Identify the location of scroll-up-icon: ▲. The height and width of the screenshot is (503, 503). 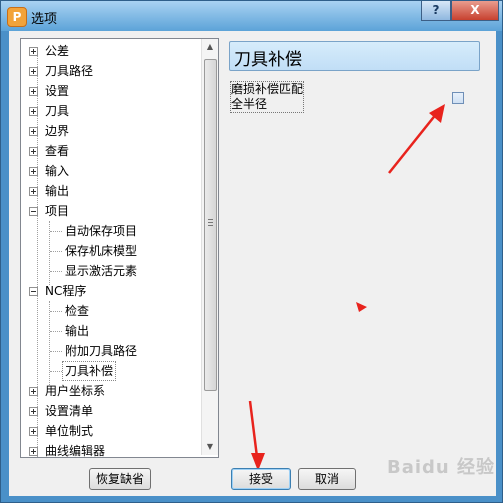
(210, 47).